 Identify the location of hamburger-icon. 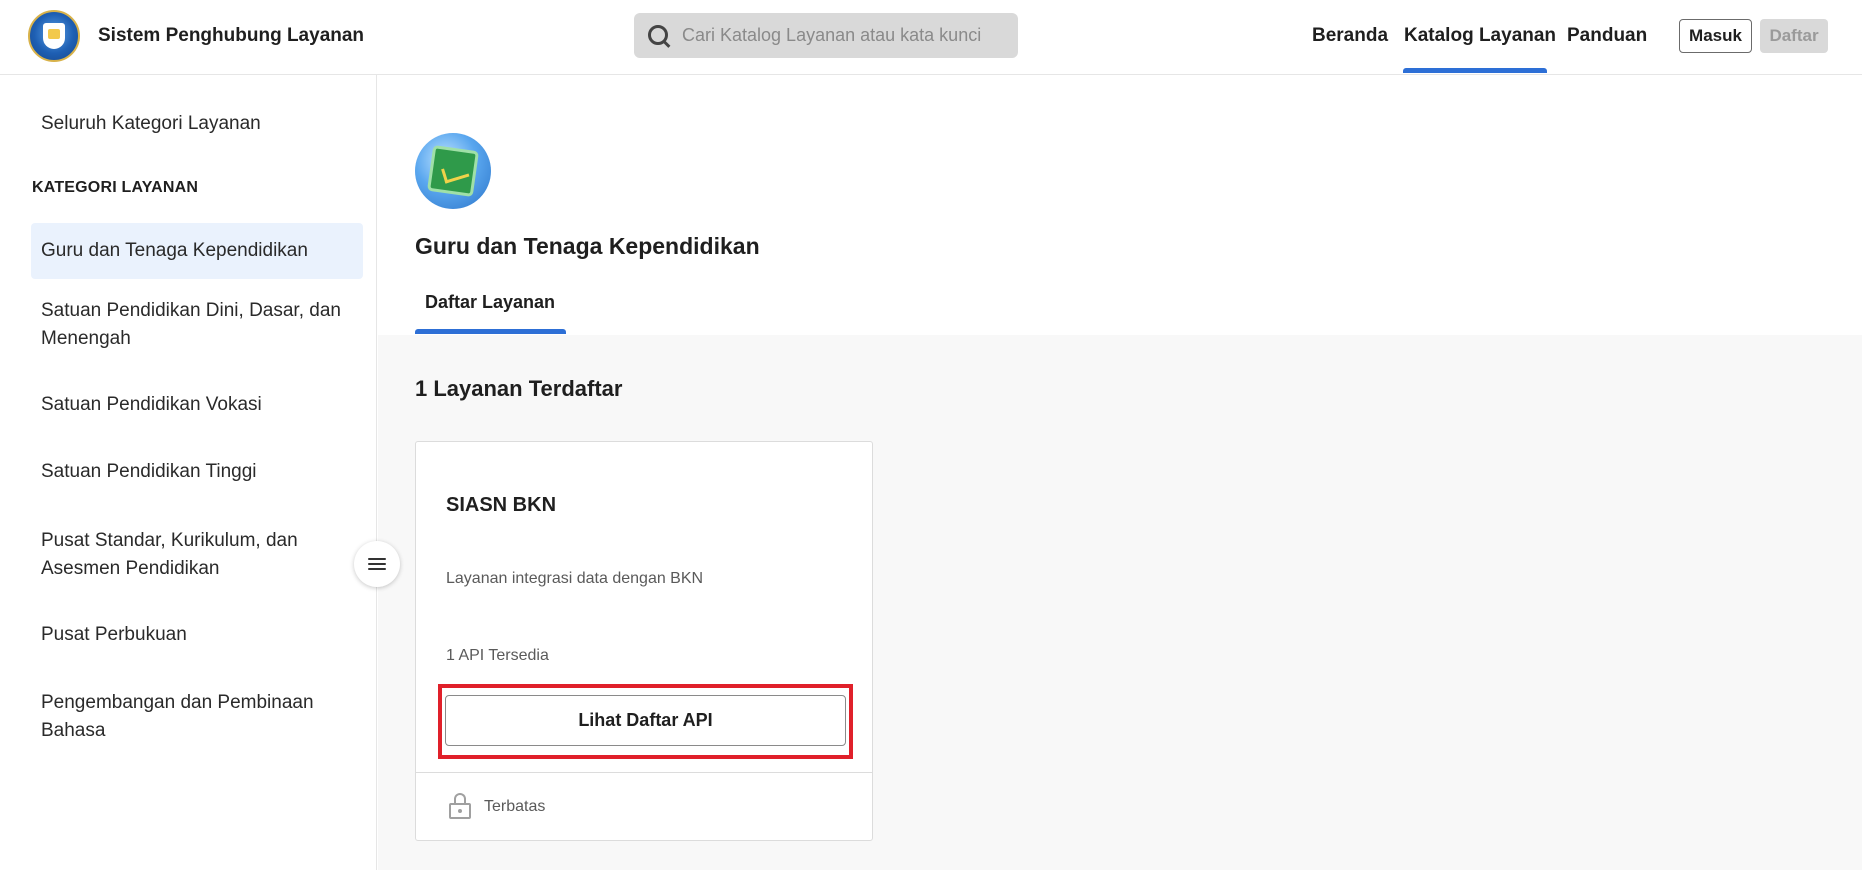
(377, 564).